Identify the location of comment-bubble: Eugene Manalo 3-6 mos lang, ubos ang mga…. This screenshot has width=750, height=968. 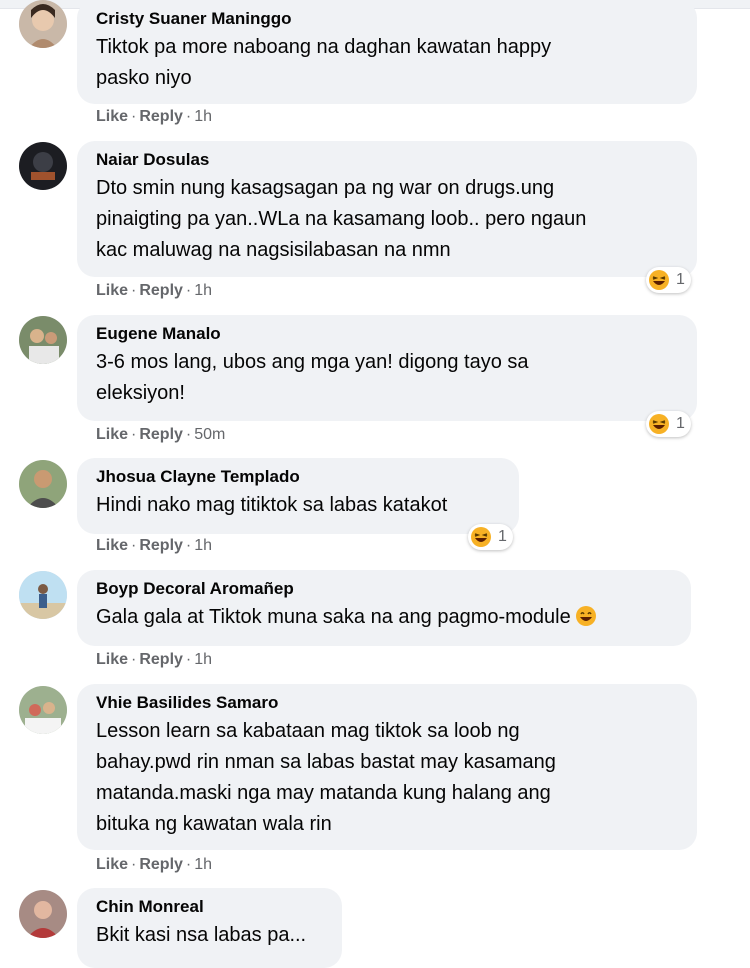
(387, 368).